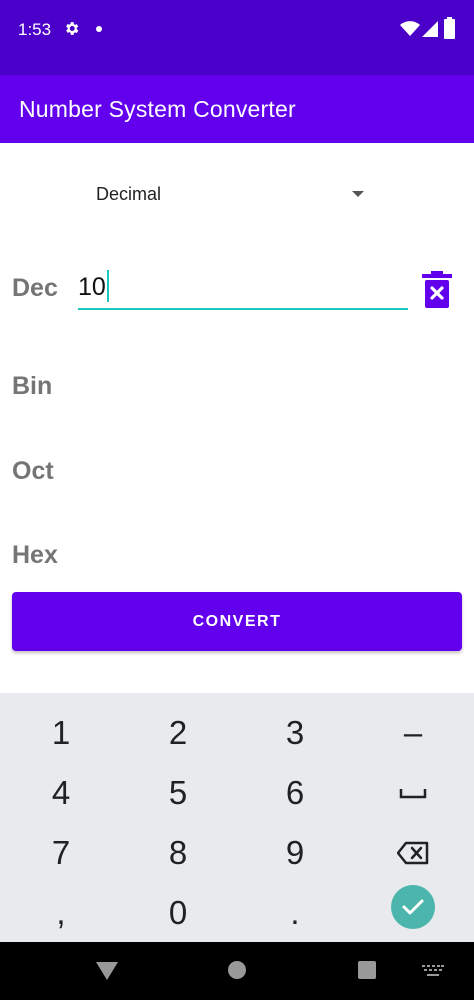 This screenshot has height=1000, width=474. I want to click on convert-button: CONVERT, so click(237, 621).